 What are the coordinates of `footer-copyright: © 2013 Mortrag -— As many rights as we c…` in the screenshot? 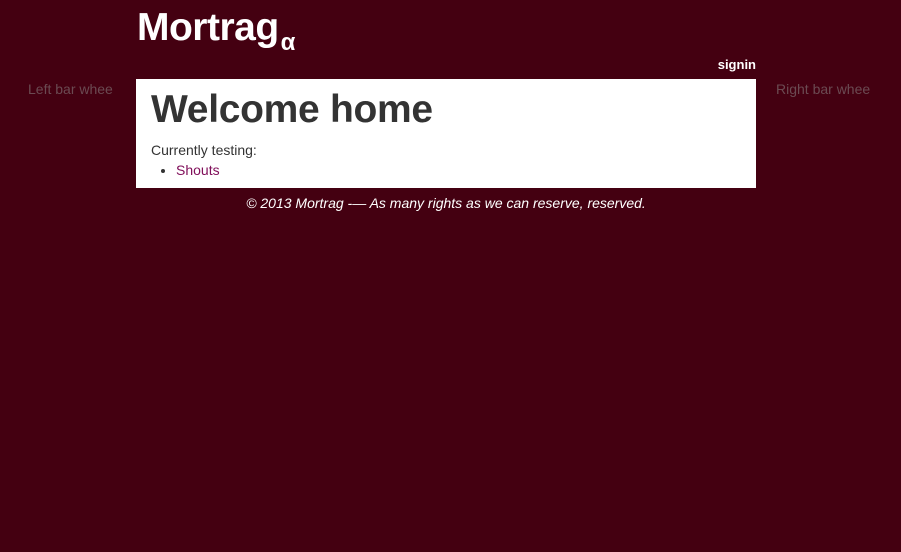 It's located at (446, 203).